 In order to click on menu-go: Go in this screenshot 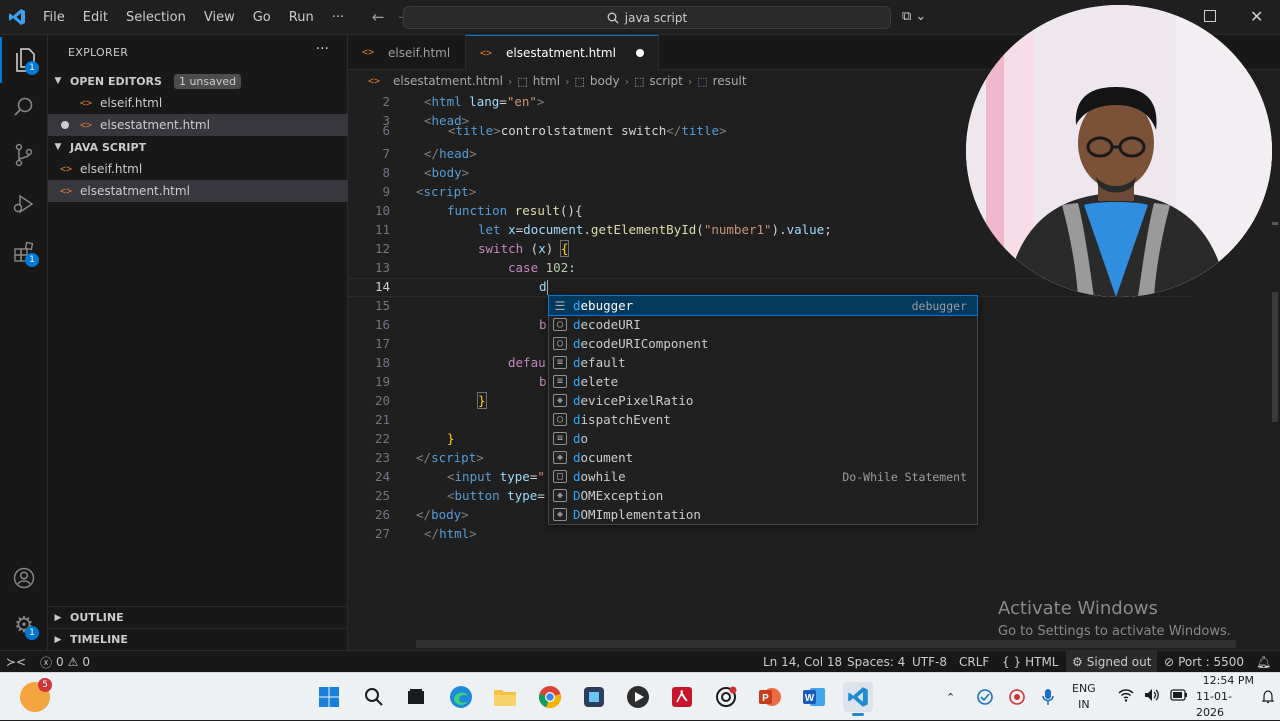, I will do `click(262, 17)`.